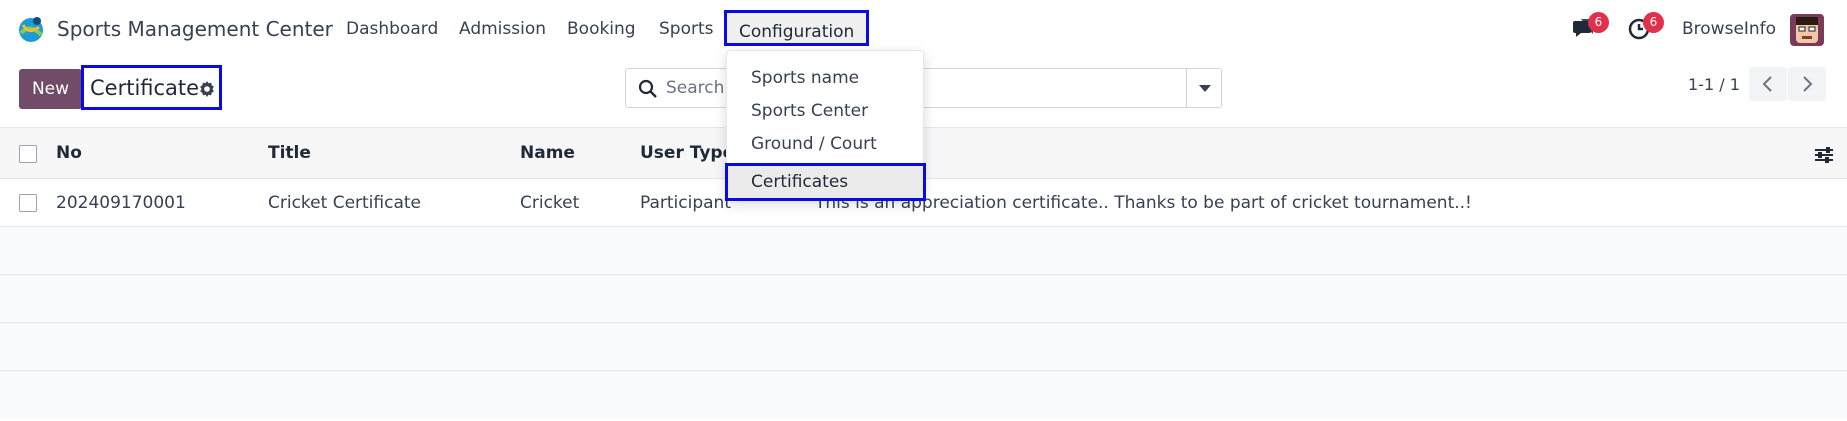 The height and width of the screenshot is (421, 1847). I want to click on chevron-right-icon, so click(1808, 84).